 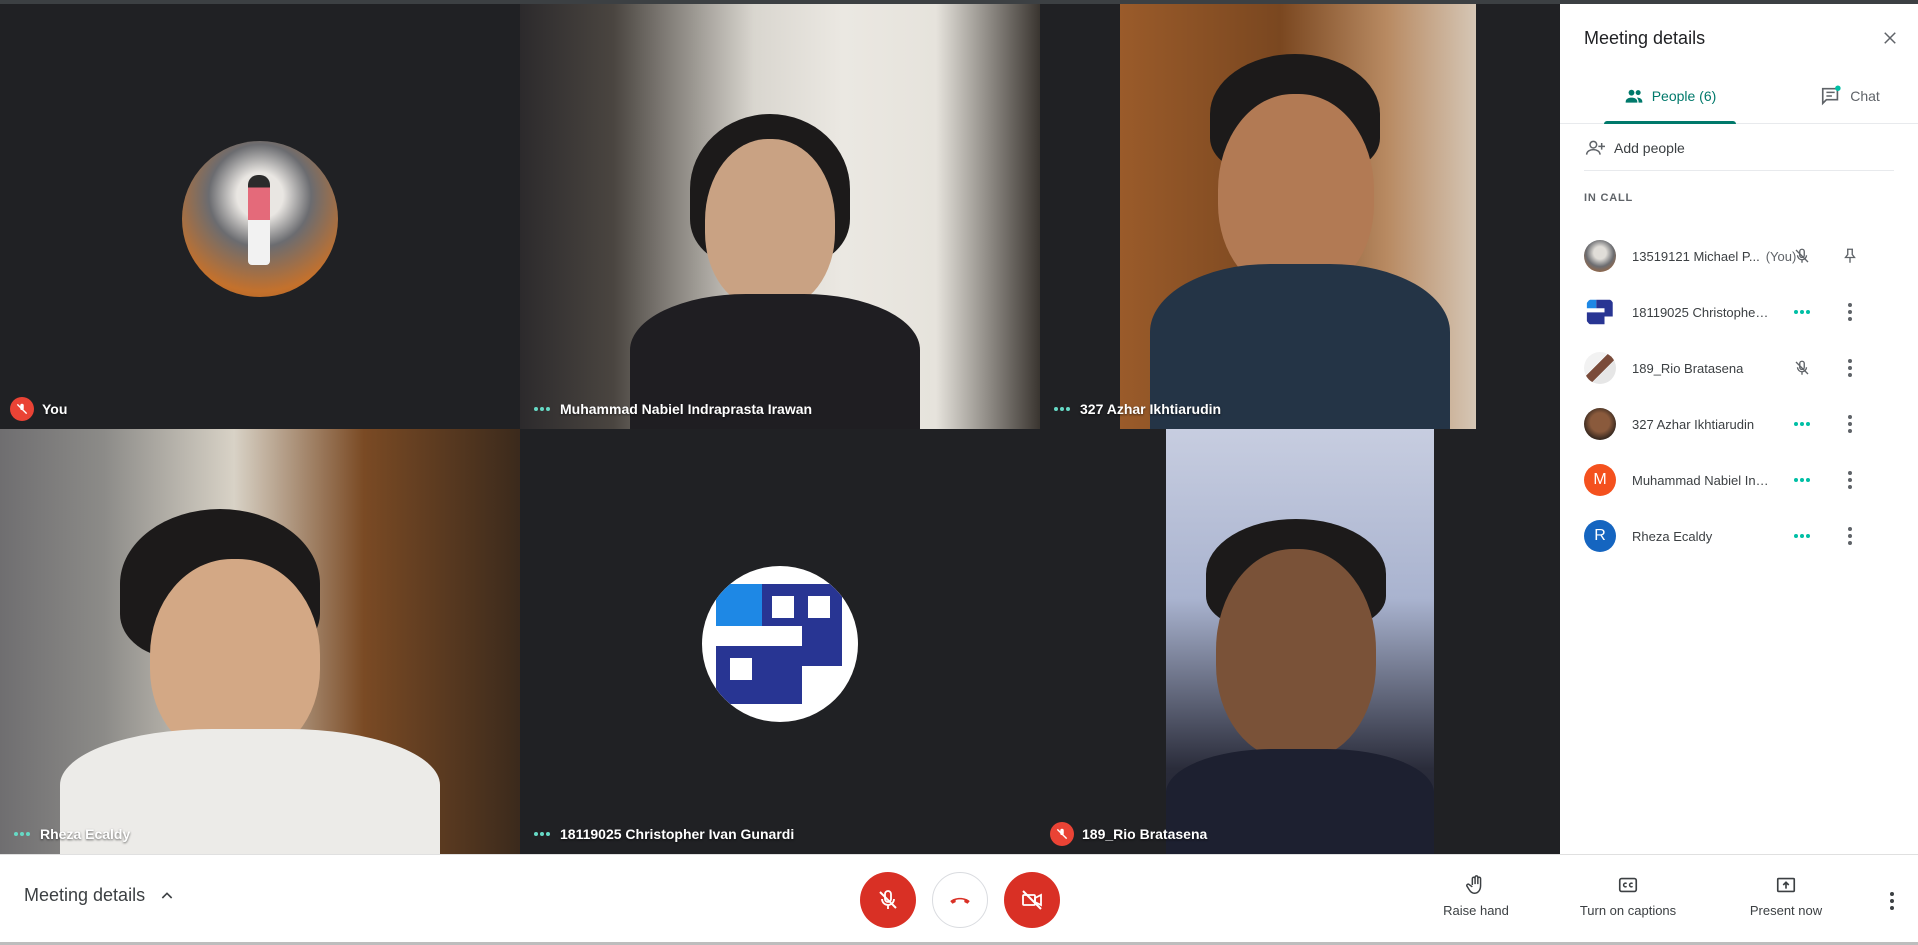 I want to click on tile-label: Rheza Ecaldy, so click(x=70, y=834).